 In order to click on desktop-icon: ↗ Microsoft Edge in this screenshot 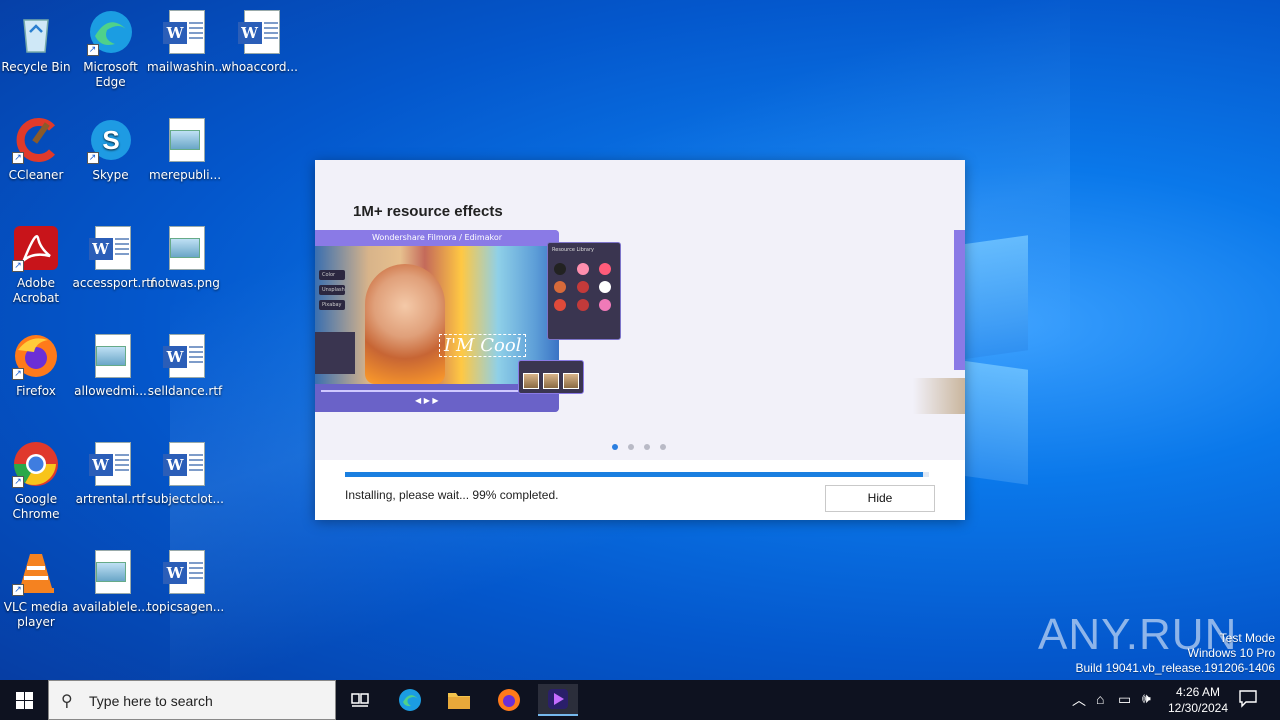, I will do `click(111, 49)`.